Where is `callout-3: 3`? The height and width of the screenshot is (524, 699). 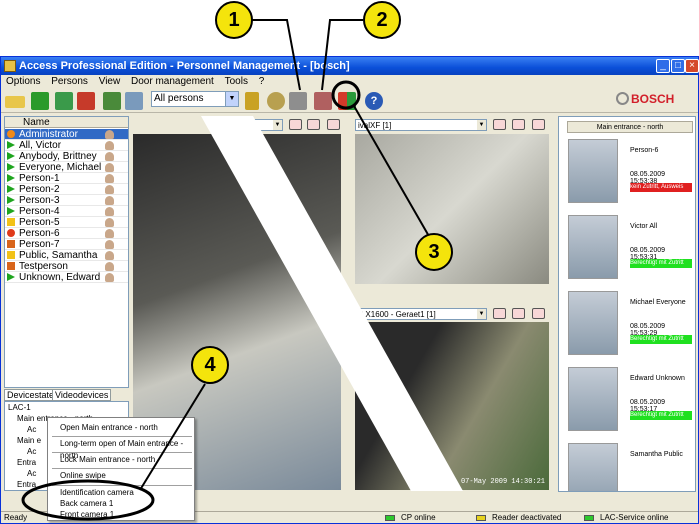
callout-3: 3 is located at coordinates (434, 252).